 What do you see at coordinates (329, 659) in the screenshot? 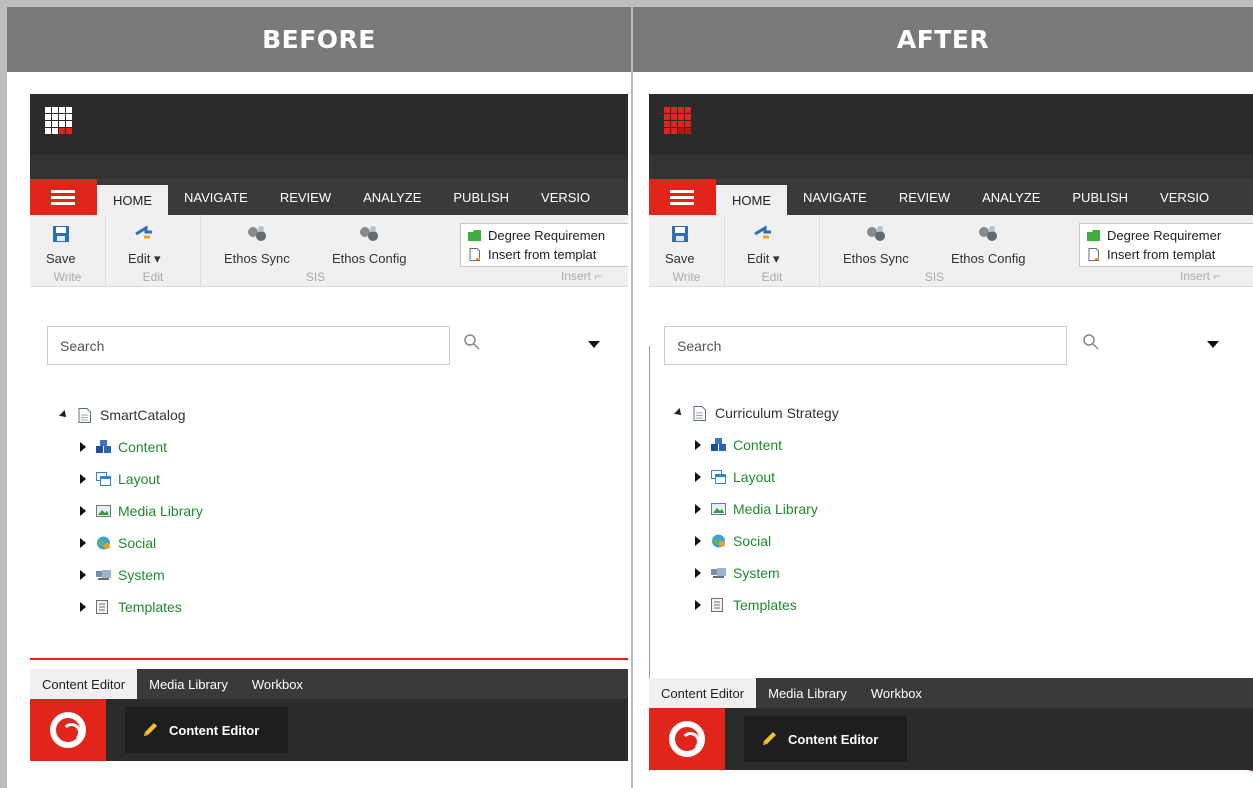
I see `bottom-accent-line` at bounding box center [329, 659].